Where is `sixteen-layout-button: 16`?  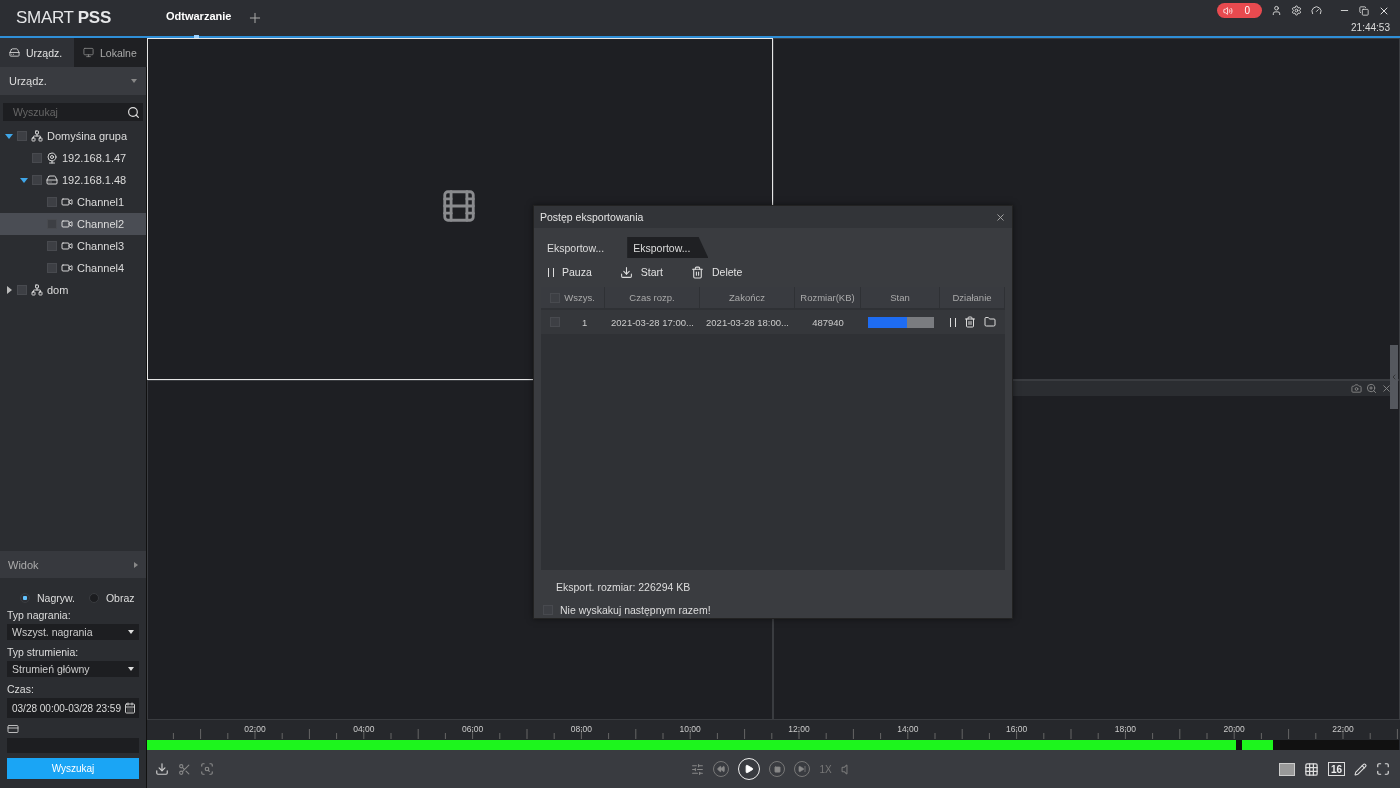 sixteen-layout-button: 16 is located at coordinates (1336, 769).